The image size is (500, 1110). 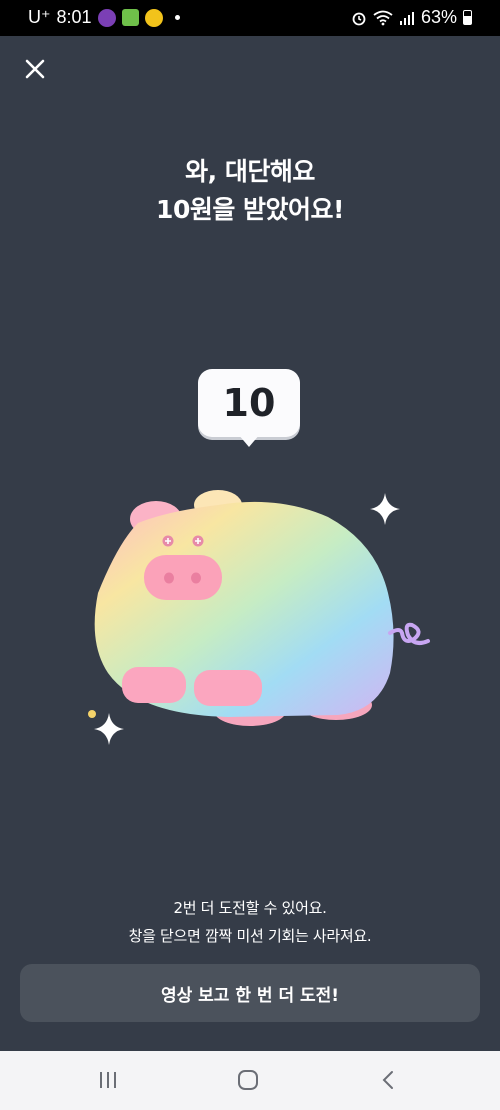 What do you see at coordinates (130, 17) in the screenshot?
I see `notes-icon` at bounding box center [130, 17].